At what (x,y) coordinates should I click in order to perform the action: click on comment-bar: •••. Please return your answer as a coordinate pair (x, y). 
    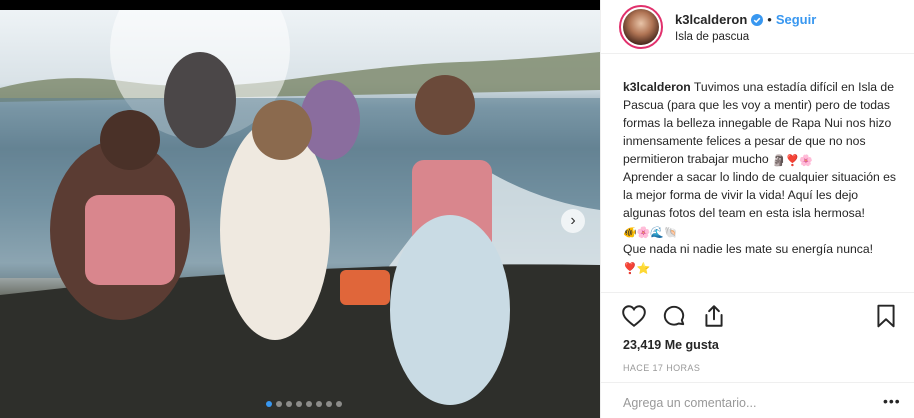
    Looking at the image, I should click on (757, 400).